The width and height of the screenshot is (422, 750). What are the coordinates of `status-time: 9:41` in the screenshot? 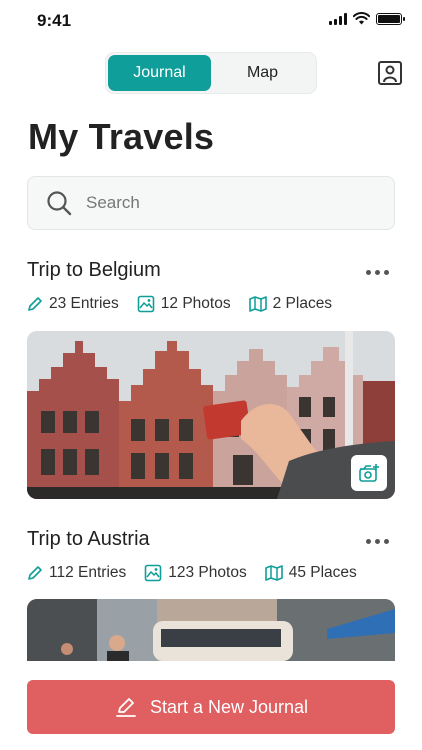 It's located at (54, 20).